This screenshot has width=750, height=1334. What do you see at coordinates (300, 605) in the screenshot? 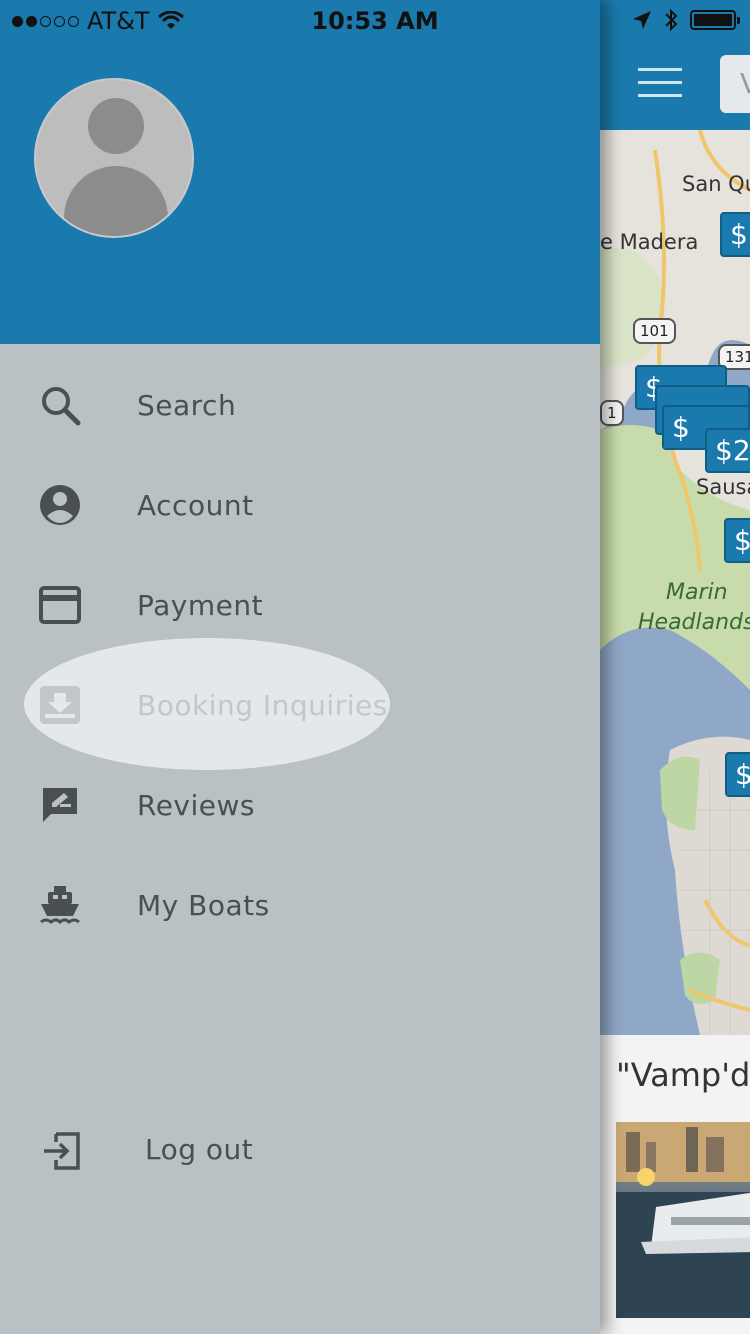
I see `menu-item-payment: Payment` at bounding box center [300, 605].